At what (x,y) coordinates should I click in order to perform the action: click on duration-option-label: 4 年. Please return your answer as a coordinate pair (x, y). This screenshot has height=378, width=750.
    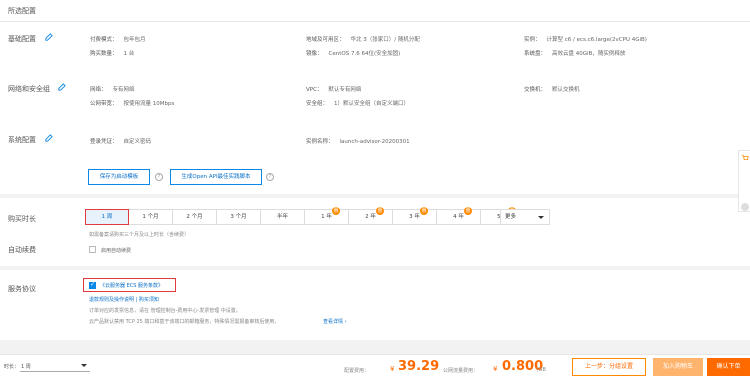
    Looking at the image, I should click on (458, 217).